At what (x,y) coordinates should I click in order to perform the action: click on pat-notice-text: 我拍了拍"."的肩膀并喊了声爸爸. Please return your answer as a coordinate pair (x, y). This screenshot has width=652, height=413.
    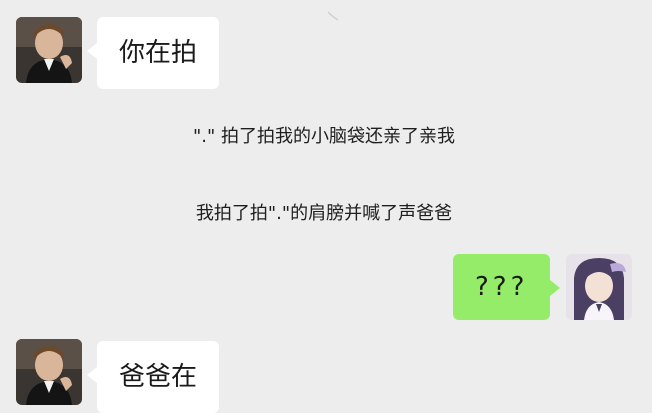
    Looking at the image, I should click on (324, 213).